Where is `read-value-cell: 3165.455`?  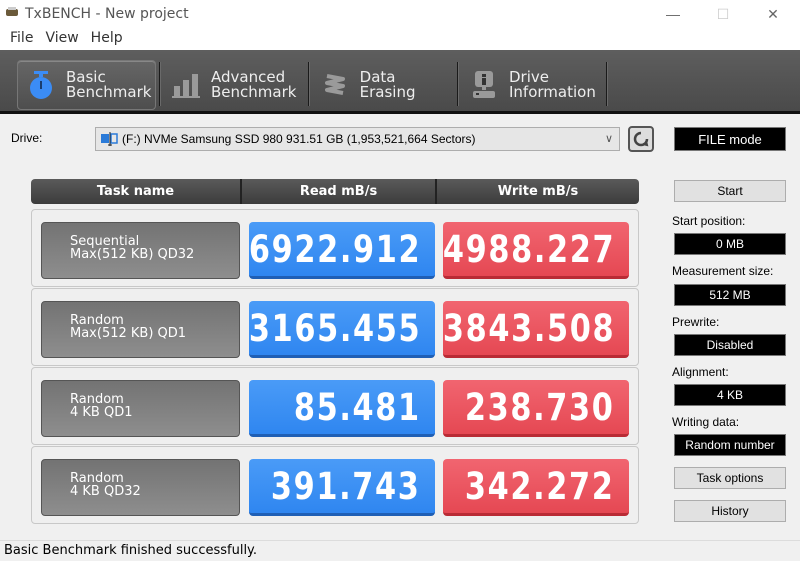 read-value-cell: 3165.455 is located at coordinates (342, 329).